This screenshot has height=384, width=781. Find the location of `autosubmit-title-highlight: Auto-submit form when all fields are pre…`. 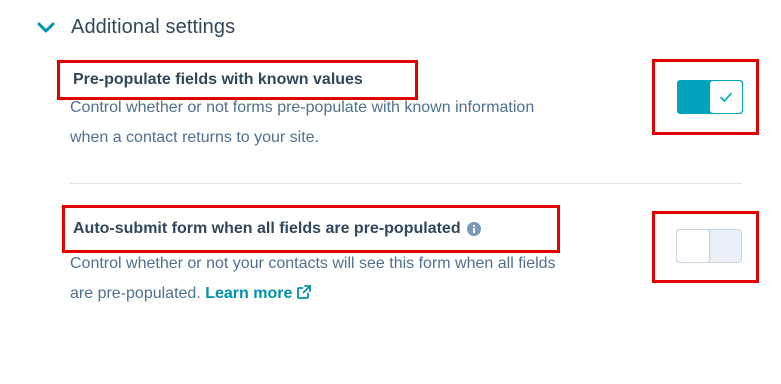

autosubmit-title-highlight: Auto-submit form when all fields are pre… is located at coordinates (311, 229).